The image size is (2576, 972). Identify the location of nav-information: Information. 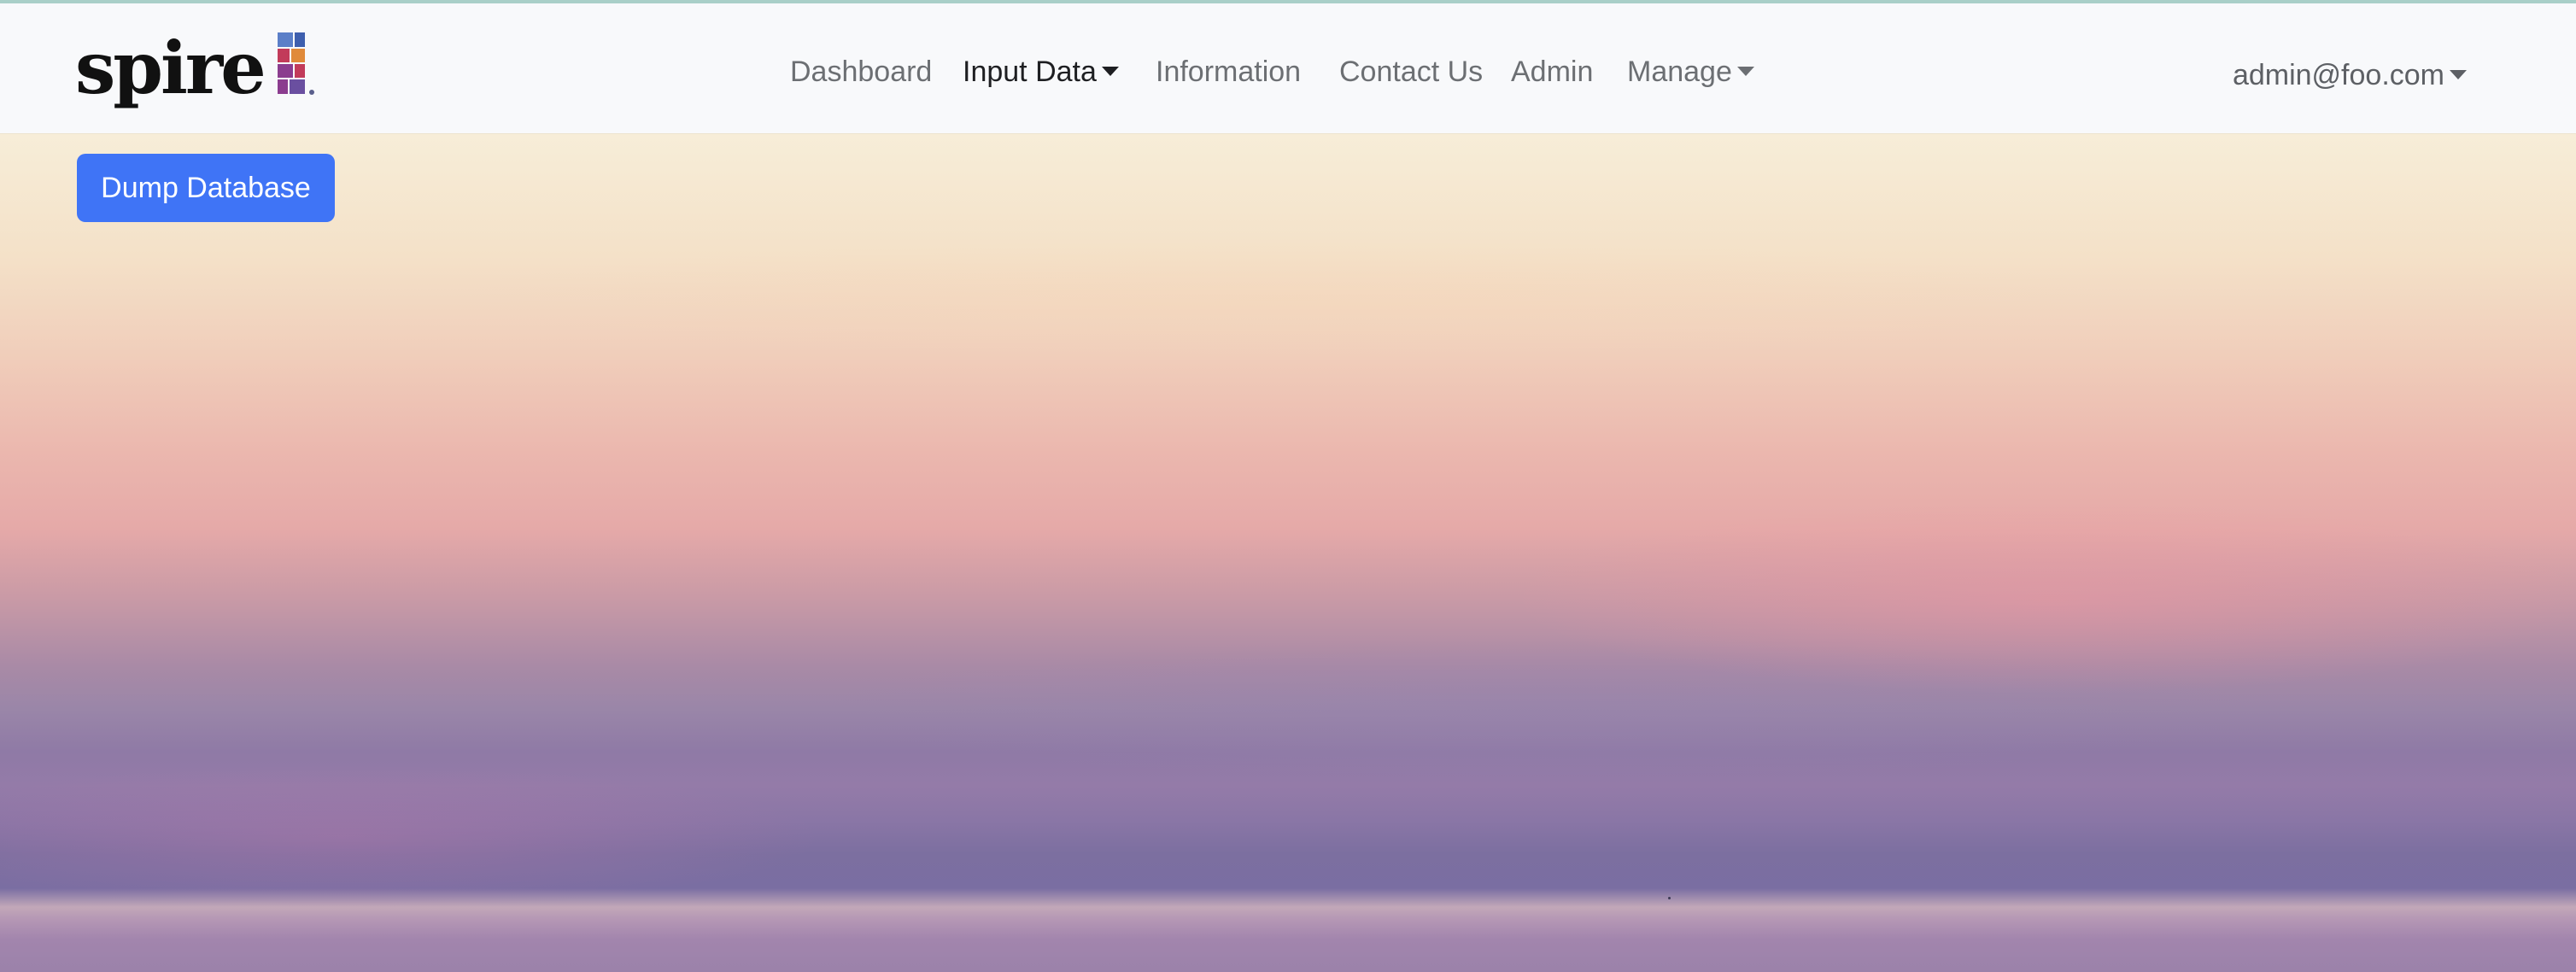
(1228, 72).